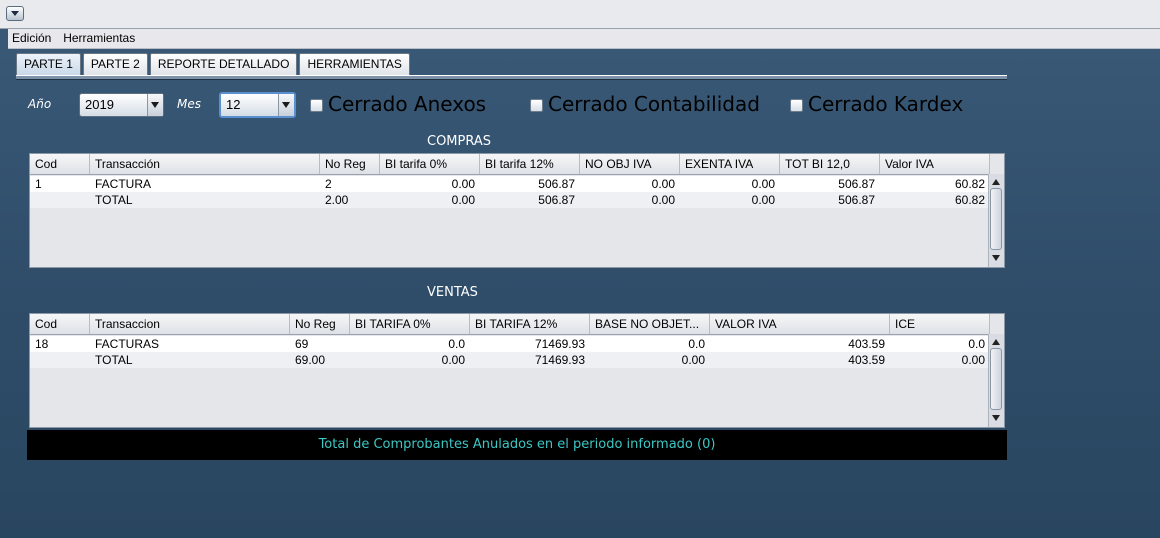  What do you see at coordinates (511, 77) in the screenshot?
I see `tab-divider` at bounding box center [511, 77].